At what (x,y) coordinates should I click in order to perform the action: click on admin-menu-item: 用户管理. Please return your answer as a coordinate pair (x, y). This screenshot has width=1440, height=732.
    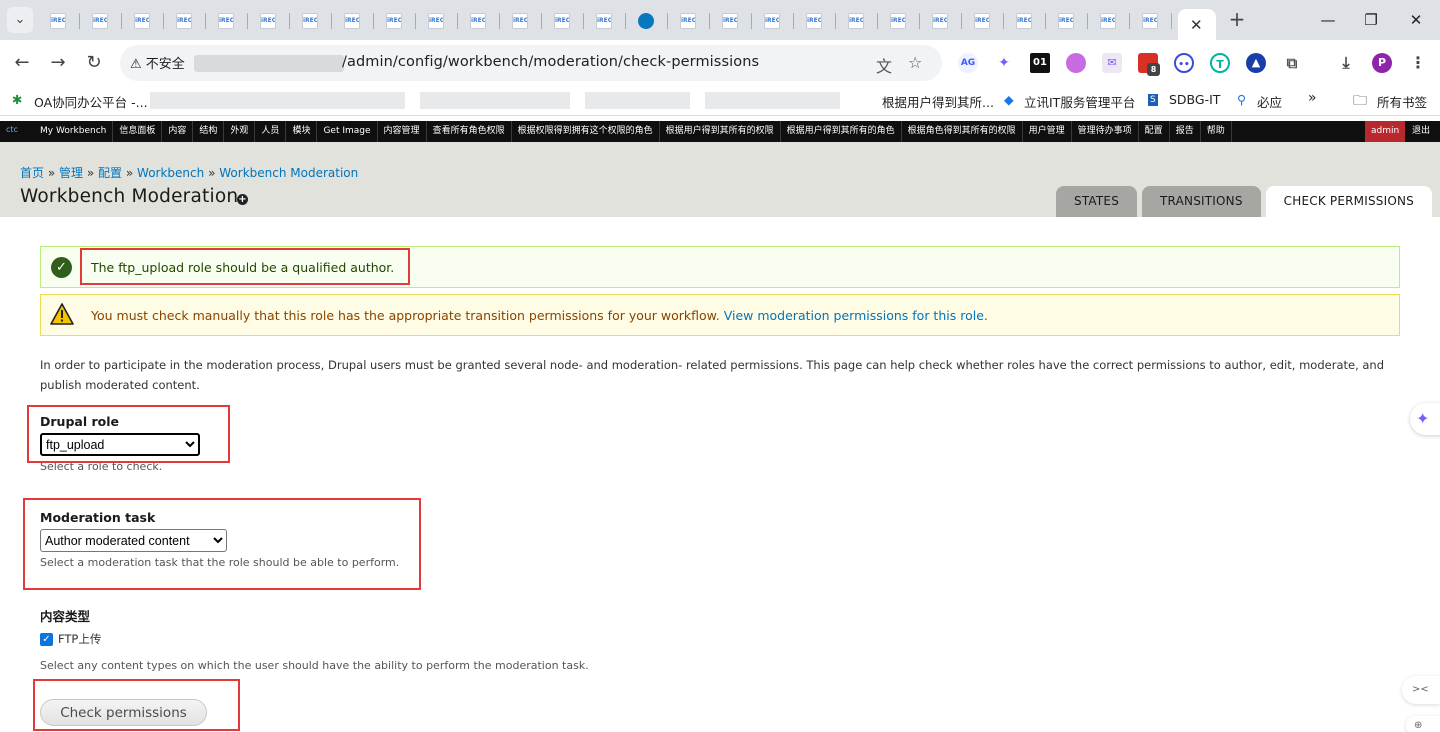
    Looking at the image, I should click on (1047, 131).